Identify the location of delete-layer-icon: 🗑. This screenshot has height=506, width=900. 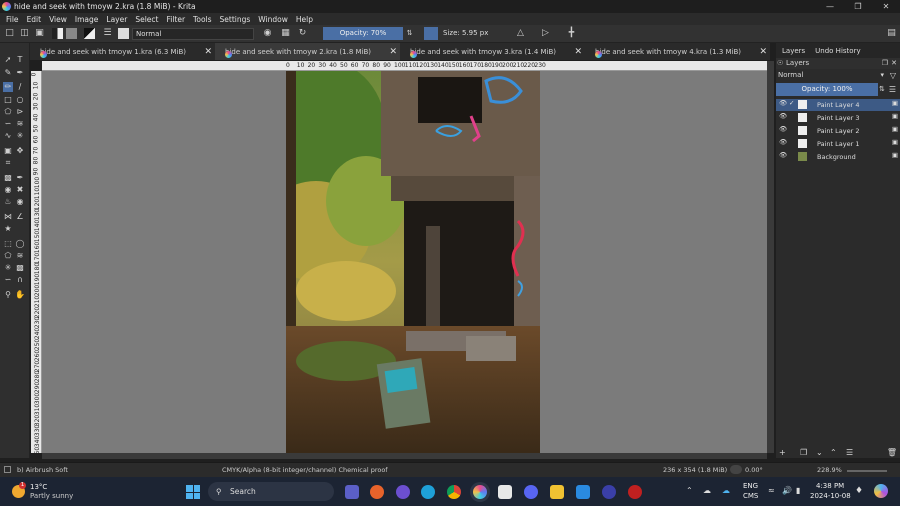
(892, 452).